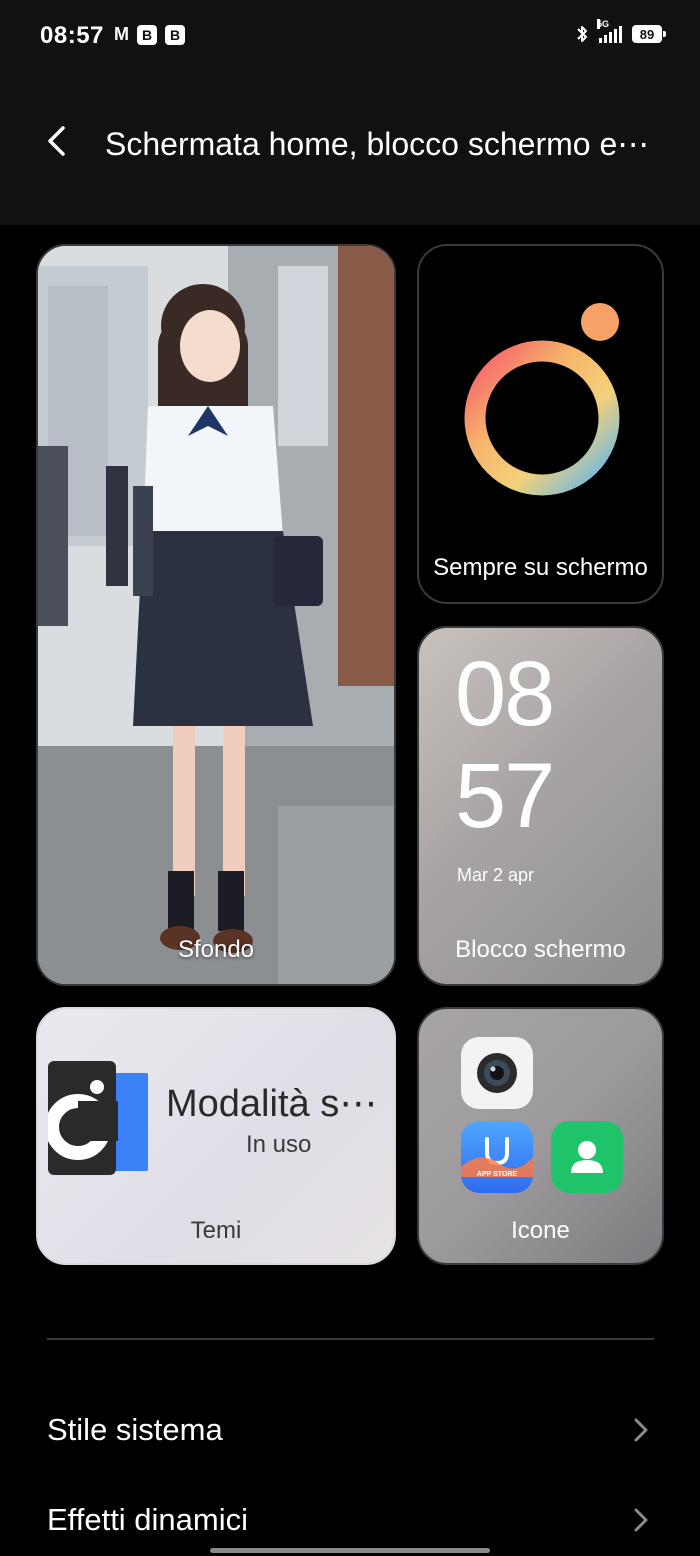 This screenshot has width=700, height=1556. Describe the element at coordinates (505, 796) in the screenshot. I see `lock-clock-minute: 57` at that location.